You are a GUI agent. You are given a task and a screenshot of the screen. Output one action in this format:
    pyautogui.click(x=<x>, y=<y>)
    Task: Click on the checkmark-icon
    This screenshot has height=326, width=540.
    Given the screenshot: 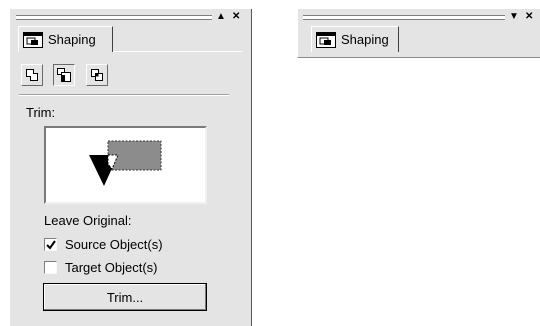 What is the action you would take?
    pyautogui.click(x=51, y=245)
    